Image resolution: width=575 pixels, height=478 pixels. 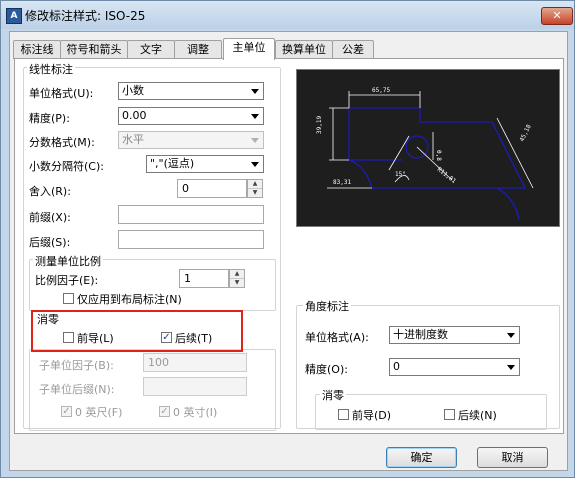 I want to click on angular-trailing-zero-label: 后续(N), so click(x=477, y=415).